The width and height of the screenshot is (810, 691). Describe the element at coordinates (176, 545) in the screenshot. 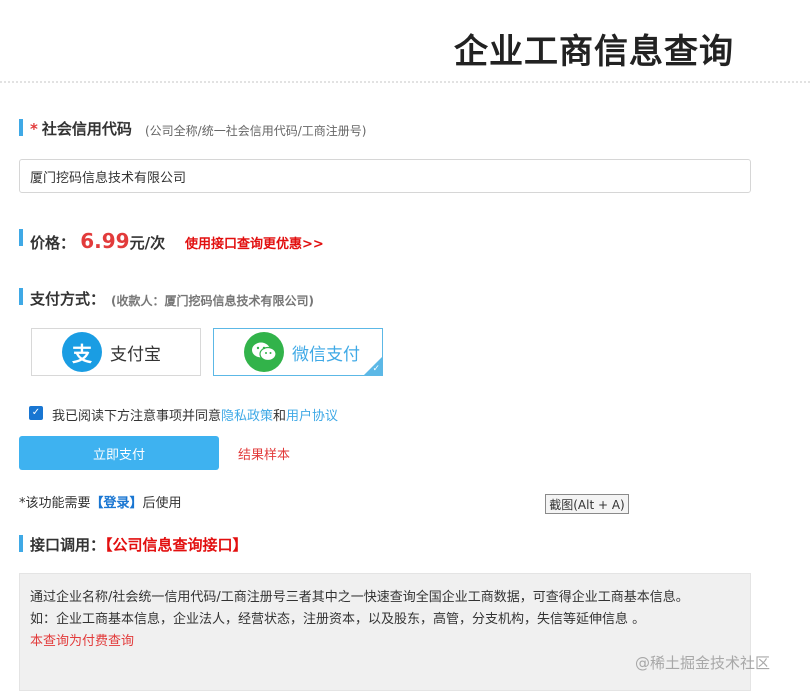

I see `company-info-api-link: 【公司信息查询接口】` at that location.